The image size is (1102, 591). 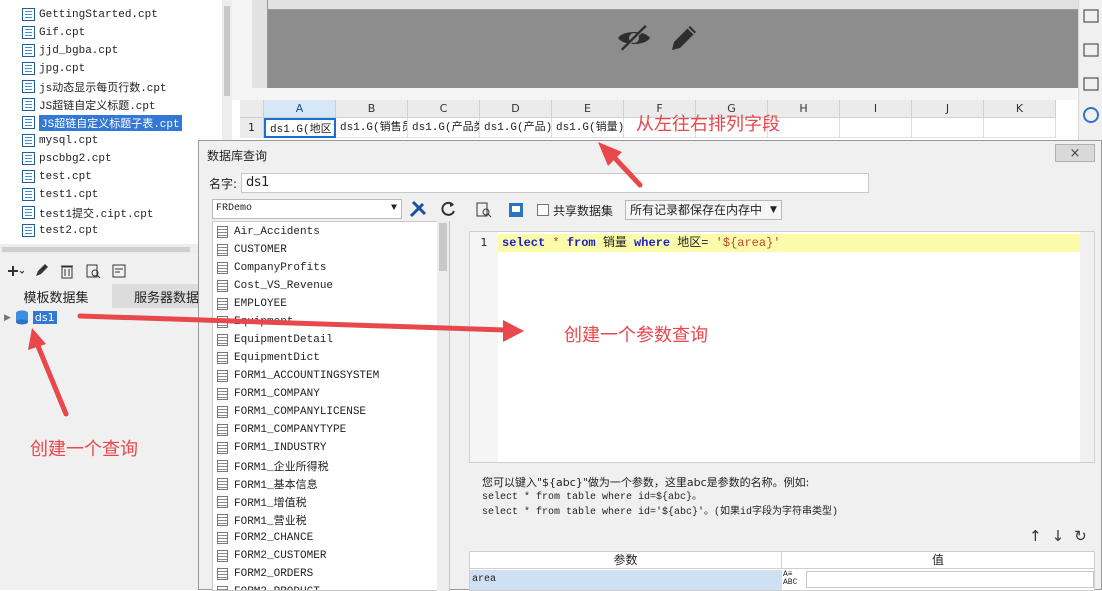 I want to click on annotation-create-query: 创建一个查询, so click(x=84, y=449).